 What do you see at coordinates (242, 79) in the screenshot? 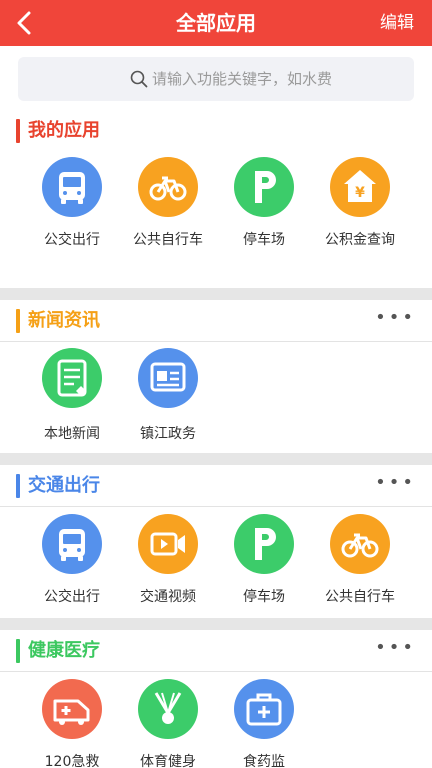
I see `search-placeholder: 请输入功能关键字，如水费` at bounding box center [242, 79].